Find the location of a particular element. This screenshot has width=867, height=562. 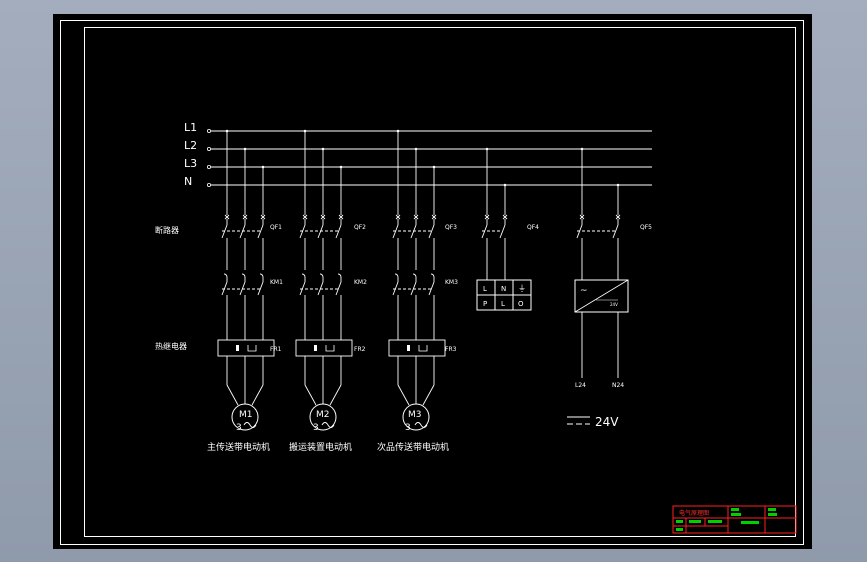

title-block: 电气原理图 is located at coordinates (734, 519).